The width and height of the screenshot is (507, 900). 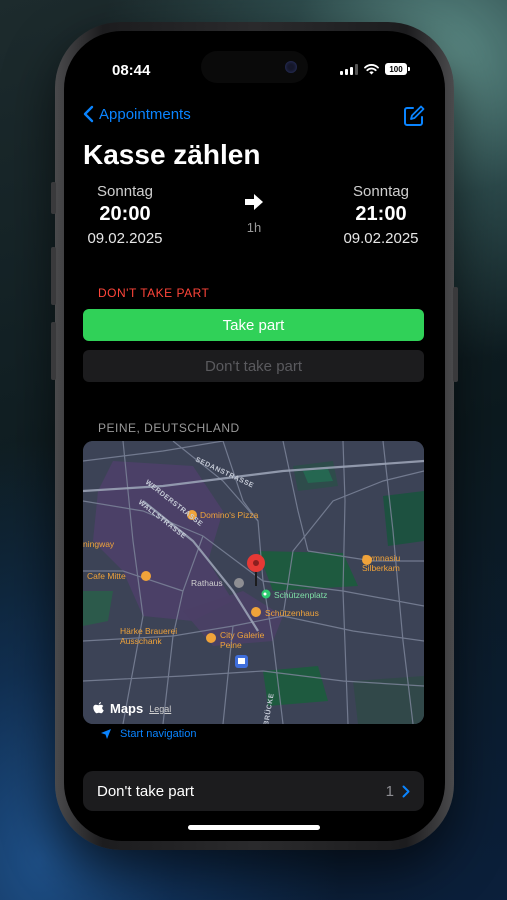 What do you see at coordinates (381, 568) in the screenshot?
I see `poi-silberkamp: Silberkam` at bounding box center [381, 568].